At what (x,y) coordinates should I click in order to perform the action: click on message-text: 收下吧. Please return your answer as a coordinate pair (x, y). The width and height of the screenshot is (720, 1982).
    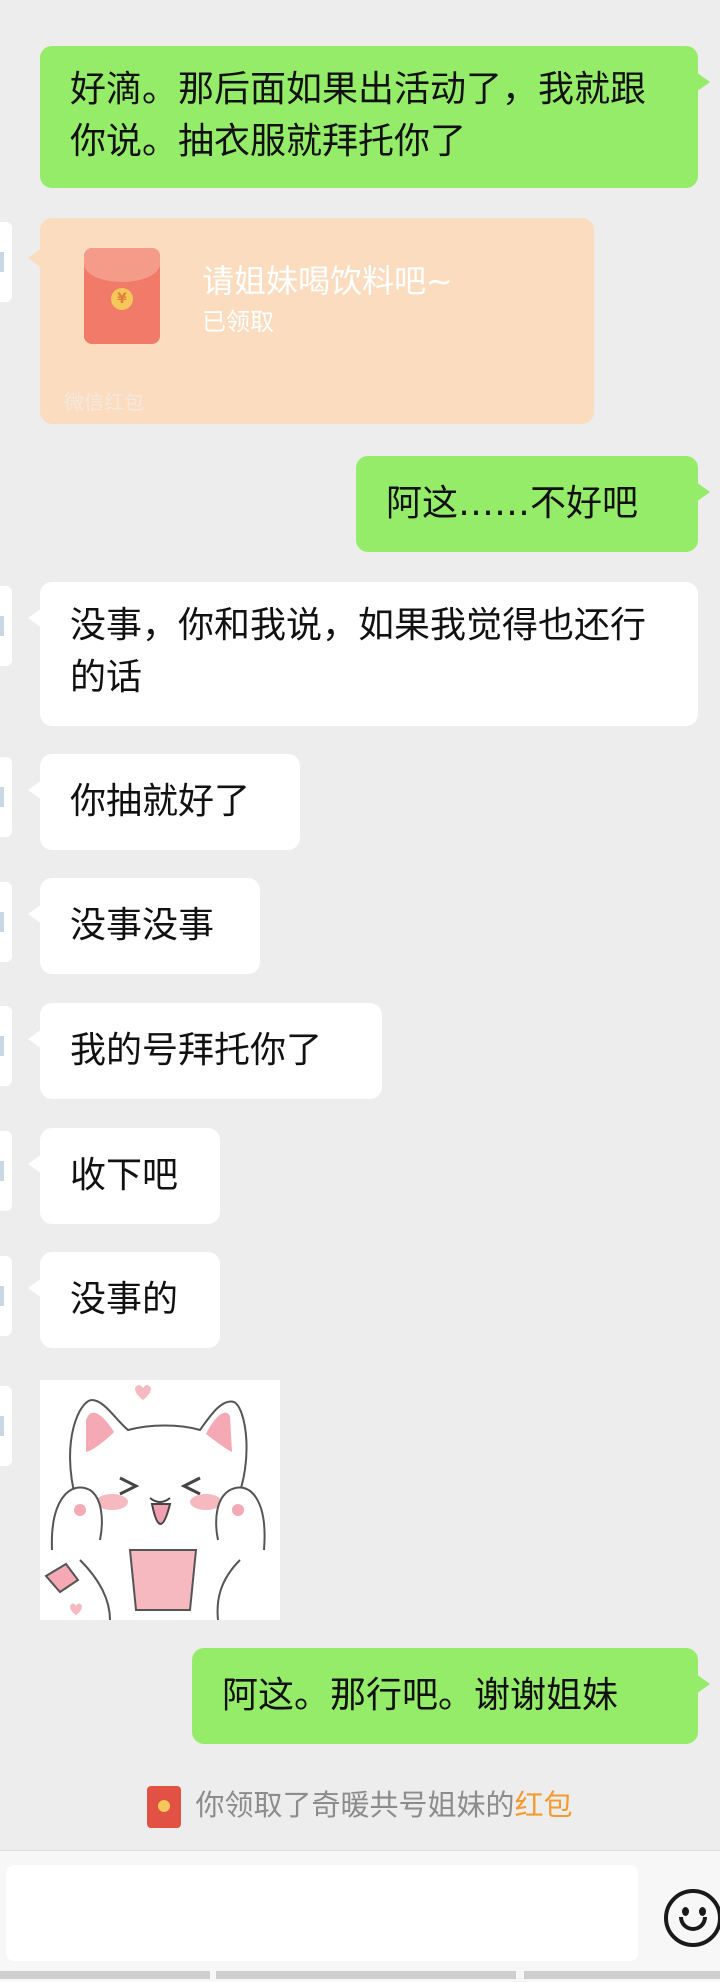
    Looking at the image, I should click on (124, 1175).